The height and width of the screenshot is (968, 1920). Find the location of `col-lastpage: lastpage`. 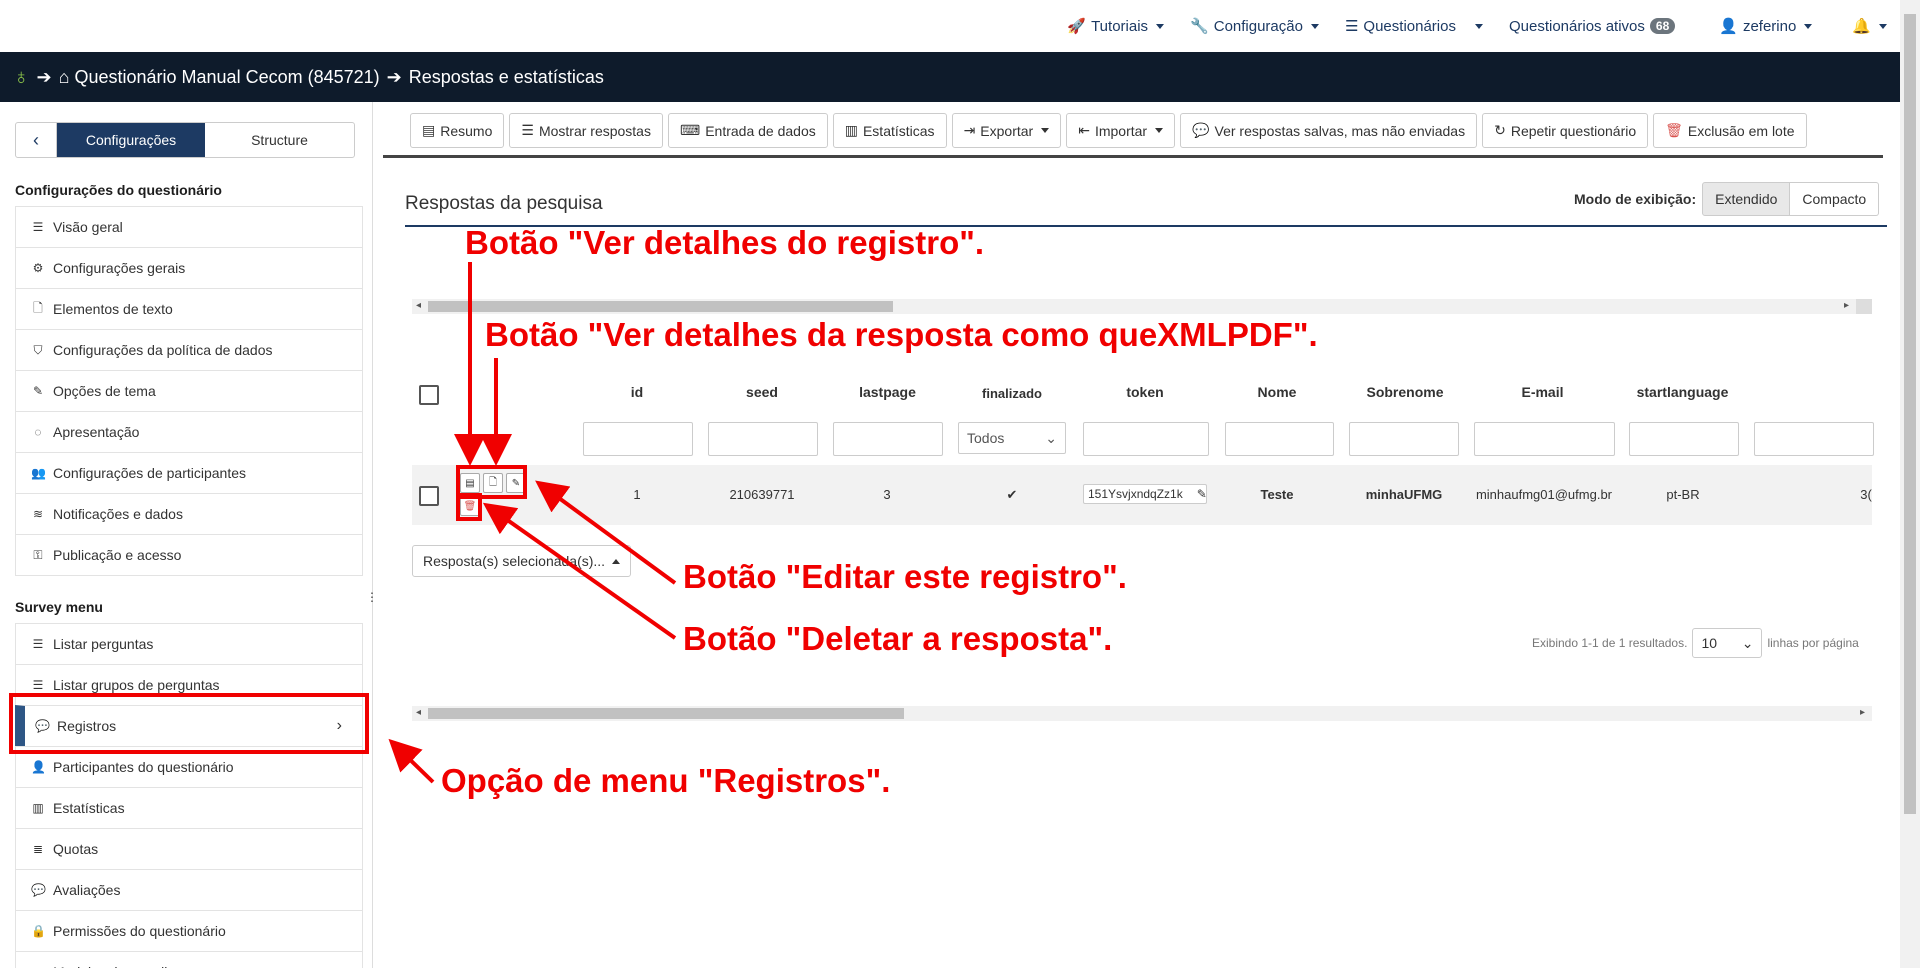

col-lastpage: lastpage is located at coordinates (887, 392).